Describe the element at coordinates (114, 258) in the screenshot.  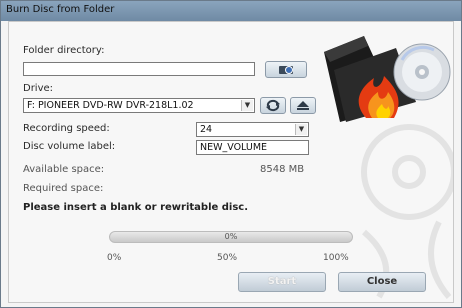
I see `progress-tick-0: 0%` at that location.